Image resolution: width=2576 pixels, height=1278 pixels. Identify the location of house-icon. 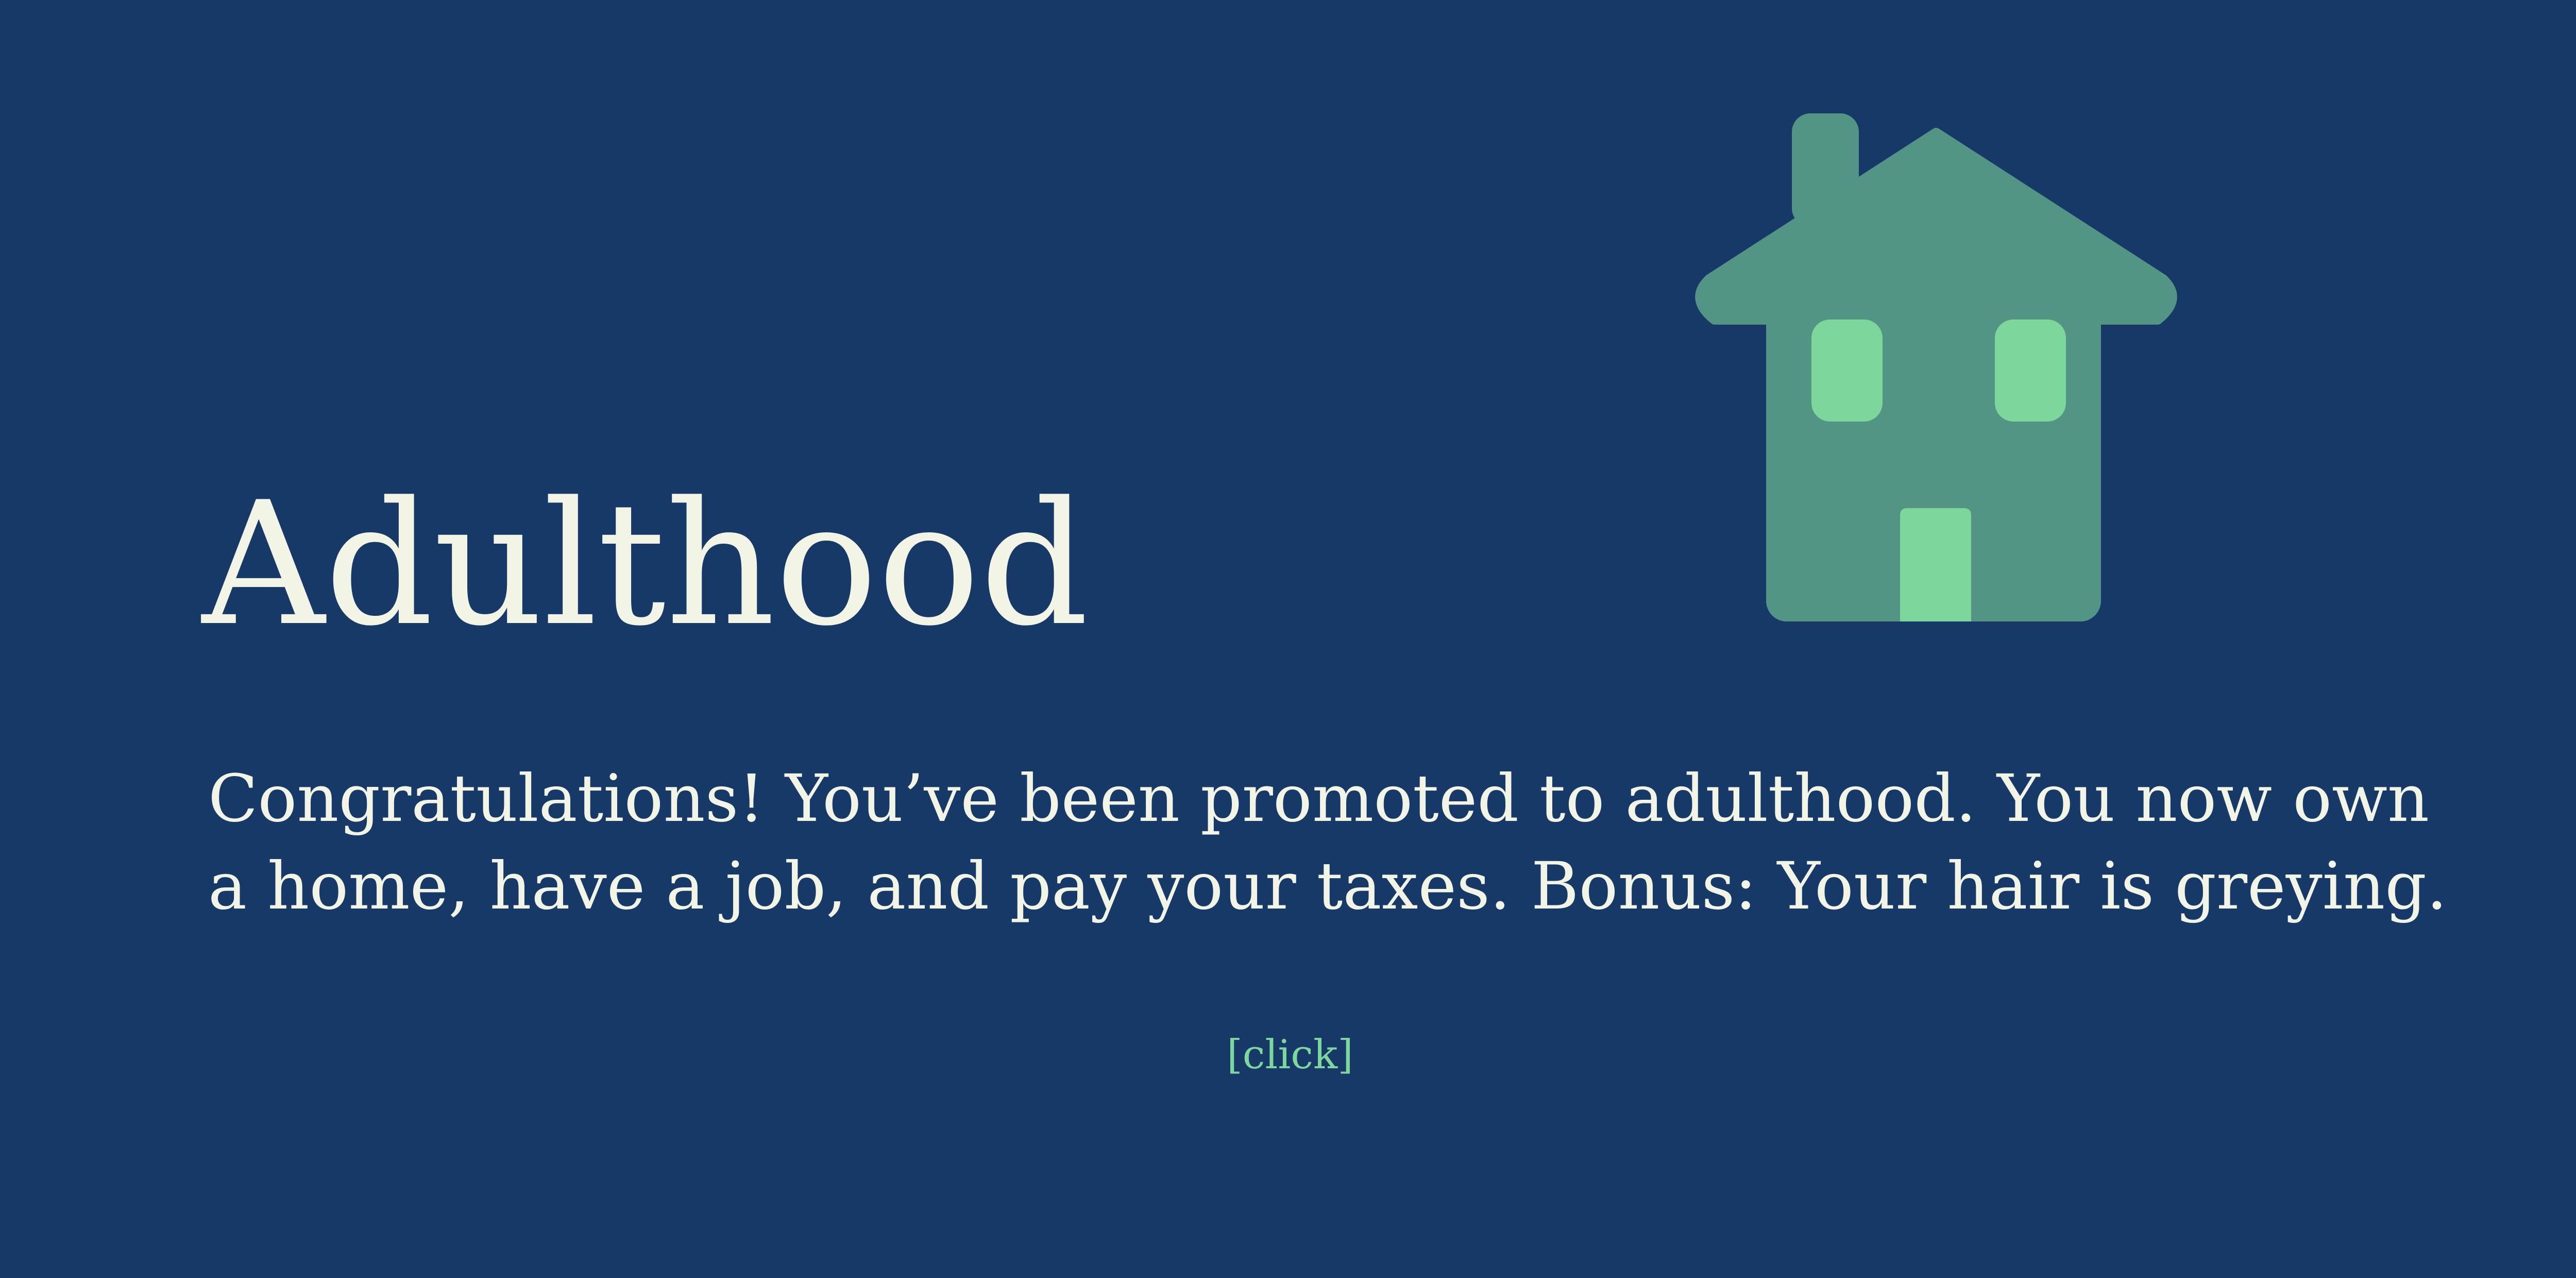
(1936, 367).